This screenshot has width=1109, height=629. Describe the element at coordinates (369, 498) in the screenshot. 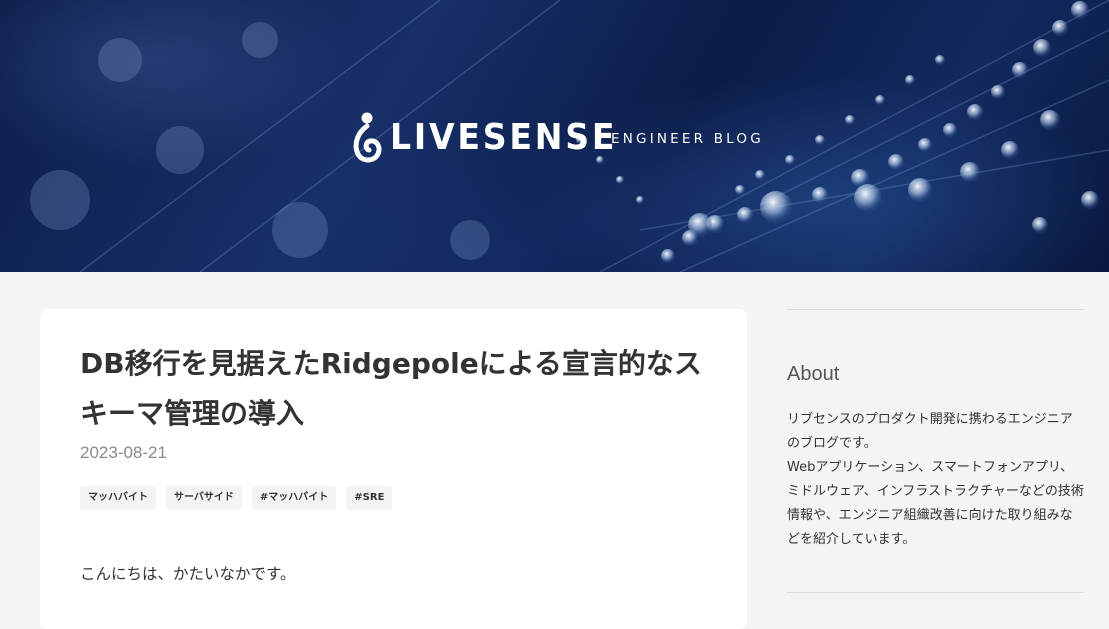

I see `tag-link: #SRE` at that location.